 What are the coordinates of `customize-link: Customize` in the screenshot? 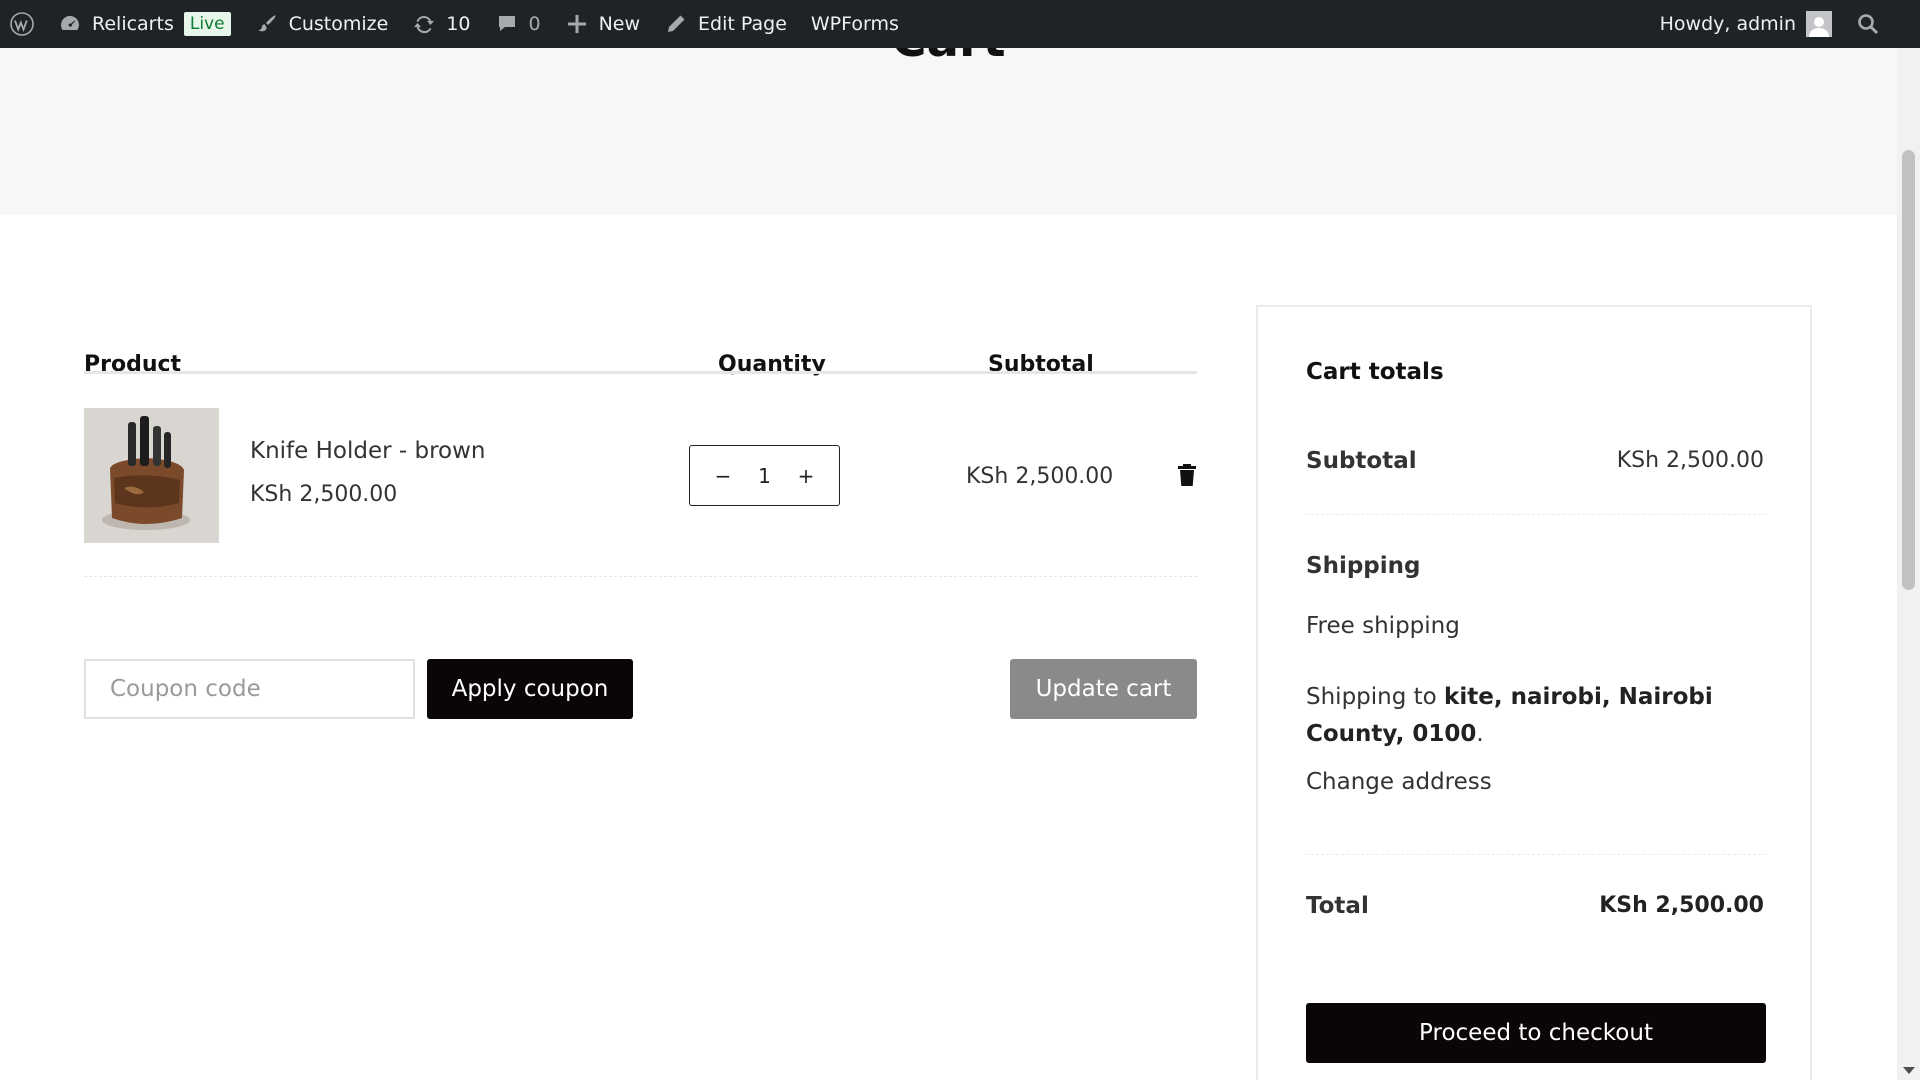 It's located at (322, 24).